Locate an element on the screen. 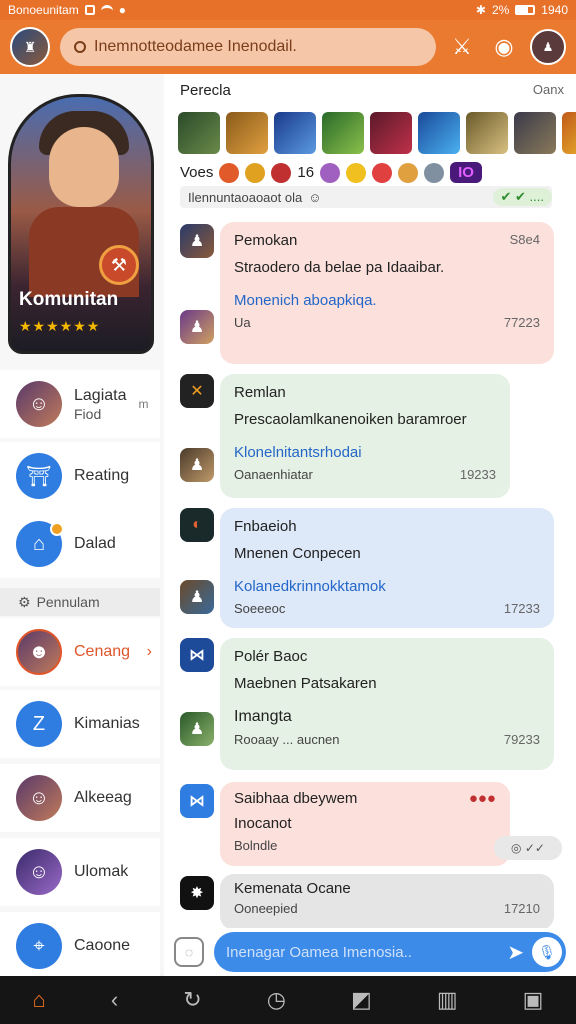 The height and width of the screenshot is (1024, 576). timestamp: S8e4 is located at coordinates (524, 239).